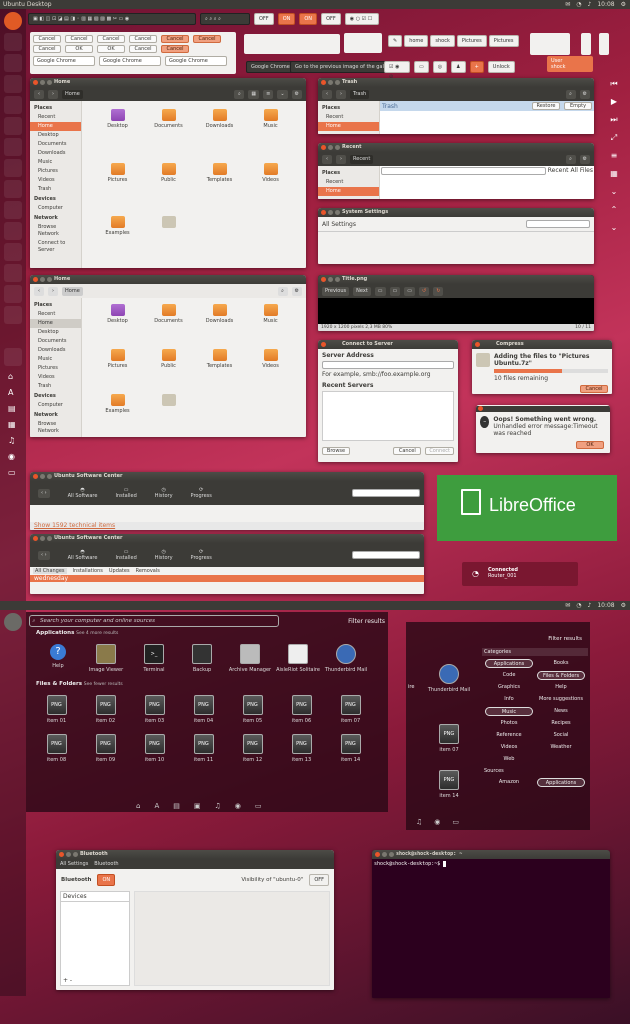 The image size is (630, 1024). What do you see at coordinates (55, 314) in the screenshot?
I see `sidebar-item-recent: Recent` at bounding box center [55, 314].